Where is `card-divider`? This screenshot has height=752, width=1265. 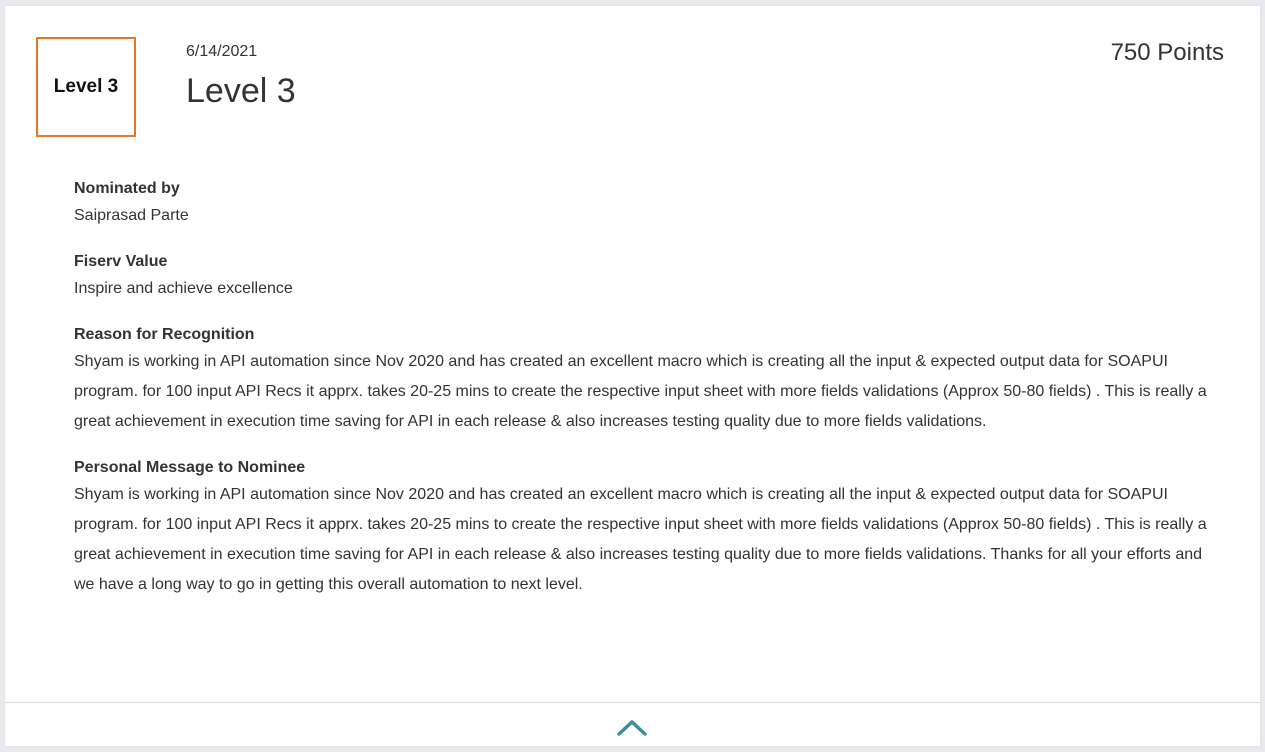
card-divider is located at coordinates (632, 702).